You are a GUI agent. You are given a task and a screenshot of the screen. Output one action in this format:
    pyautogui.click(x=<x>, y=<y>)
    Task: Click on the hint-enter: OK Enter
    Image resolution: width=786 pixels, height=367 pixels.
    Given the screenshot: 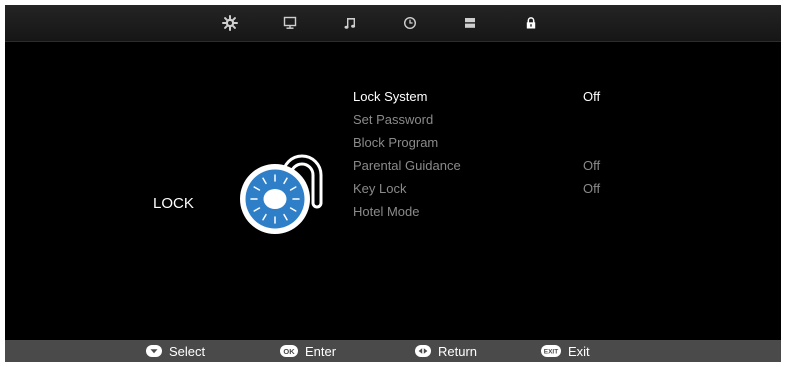 What is the action you would take?
    pyautogui.click(x=308, y=351)
    